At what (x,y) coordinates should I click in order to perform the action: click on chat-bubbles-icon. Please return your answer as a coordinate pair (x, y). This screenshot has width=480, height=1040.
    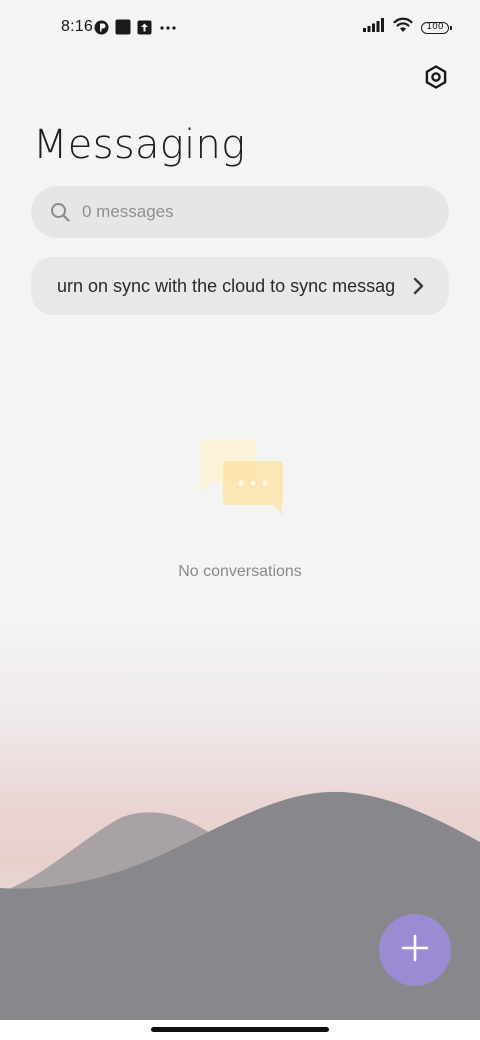
    Looking at the image, I should click on (241, 476).